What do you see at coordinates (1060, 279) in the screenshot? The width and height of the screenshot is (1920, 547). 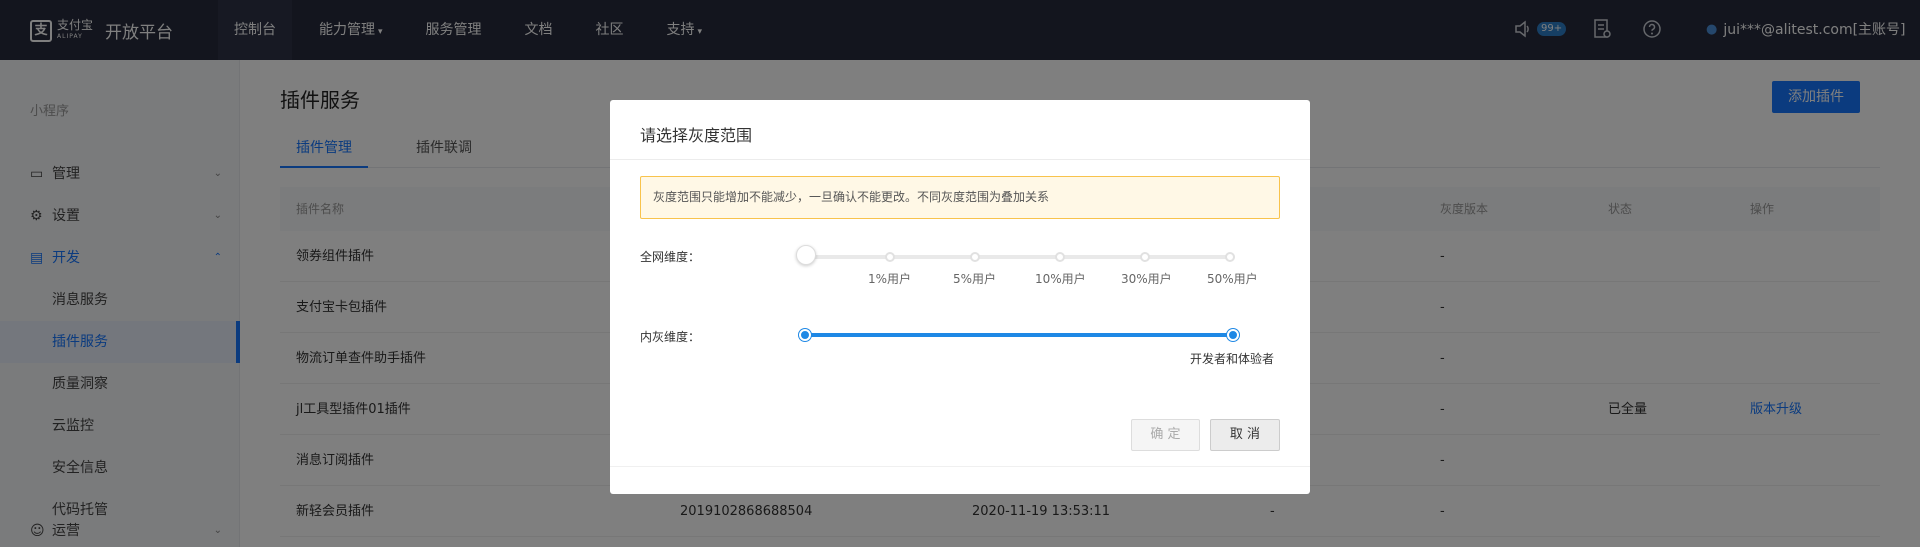 I see `slider-mark: 10%用户` at bounding box center [1060, 279].